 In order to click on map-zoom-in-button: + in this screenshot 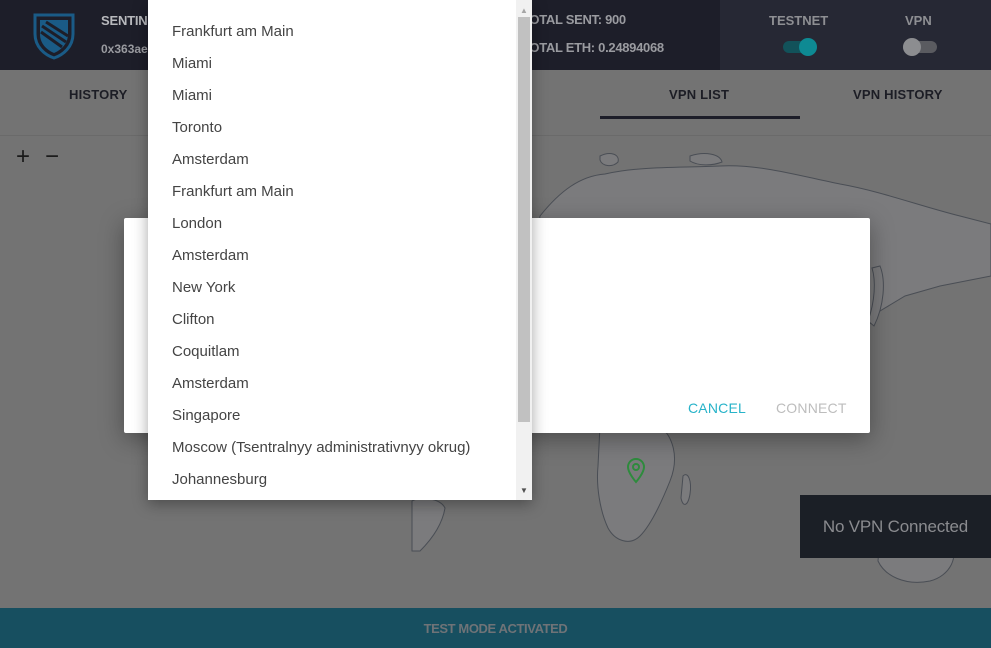, I will do `click(23, 157)`.